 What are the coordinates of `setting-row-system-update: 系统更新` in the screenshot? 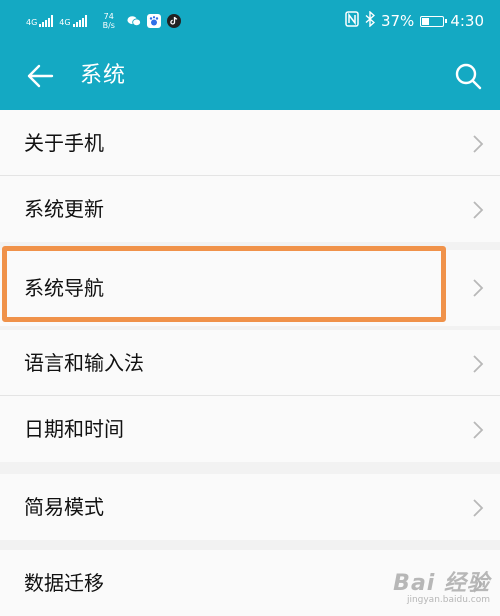 It's located at (250, 209).